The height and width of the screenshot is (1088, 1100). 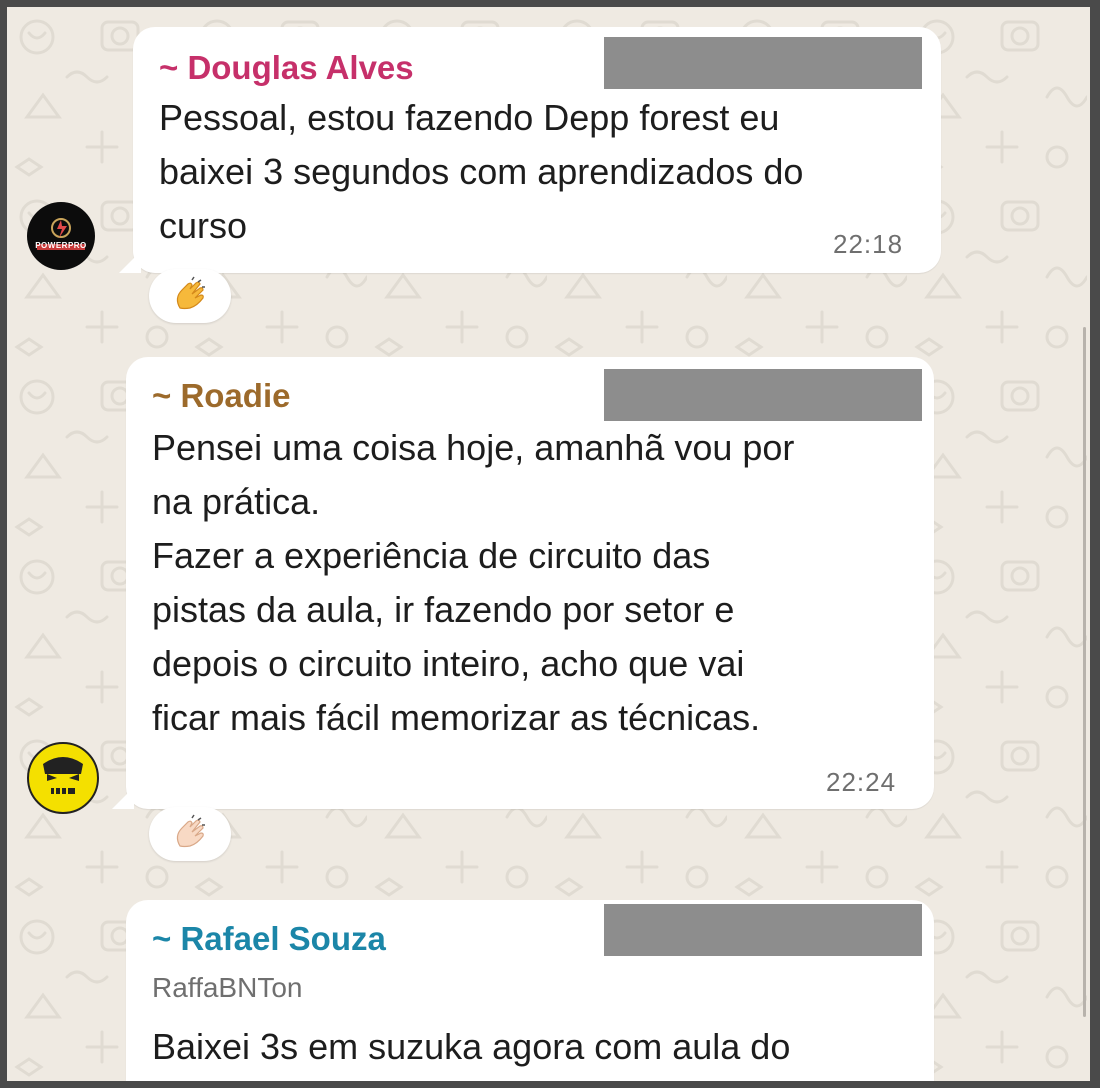 I want to click on message-line: Fazer a experiência de circuito das, so click(x=431, y=555).